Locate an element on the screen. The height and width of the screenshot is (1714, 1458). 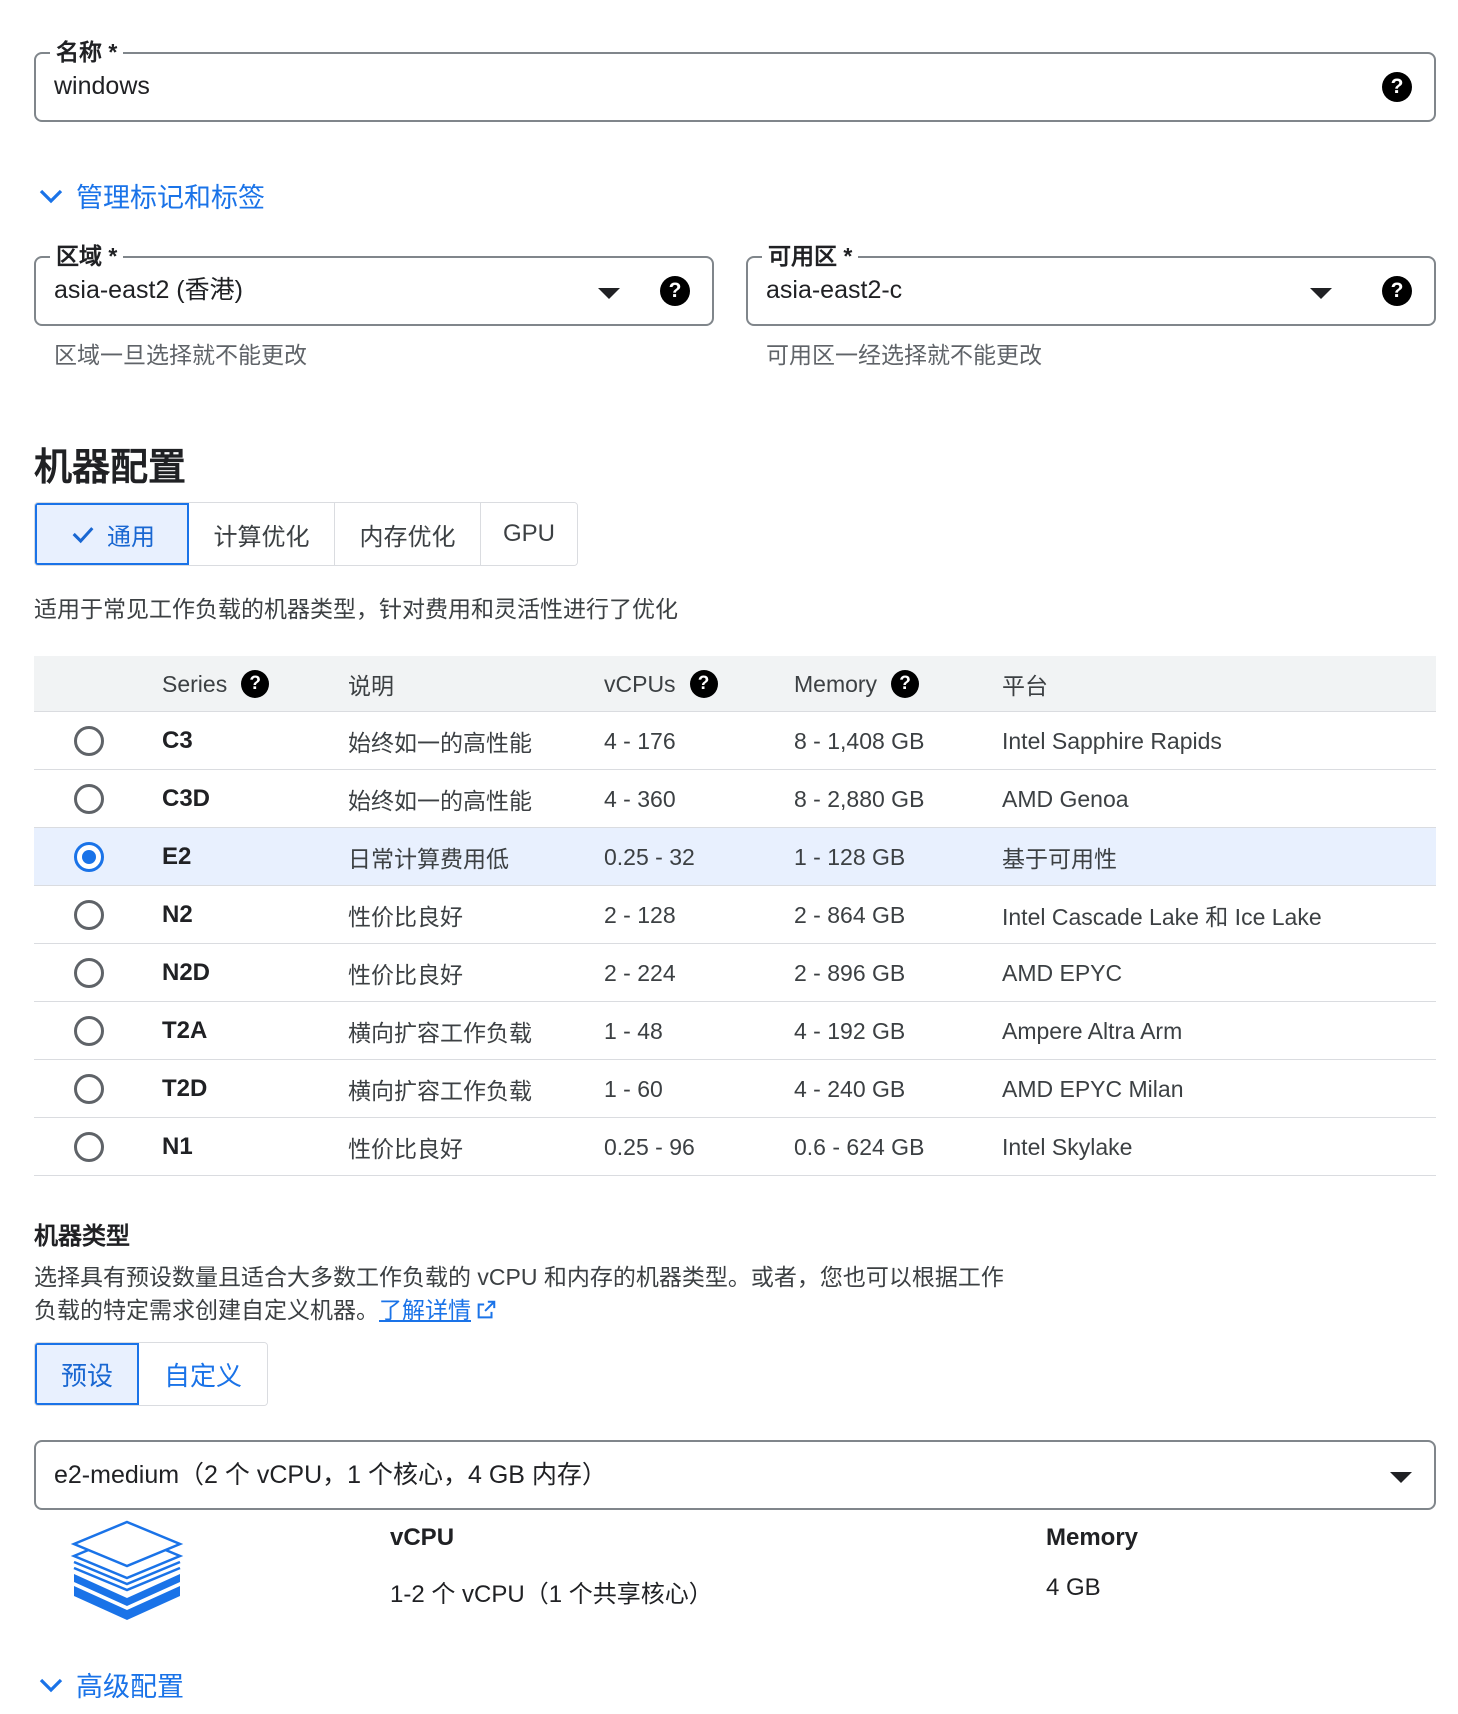
zone-hint: 可用区一经选择就不能更改 is located at coordinates (904, 355).